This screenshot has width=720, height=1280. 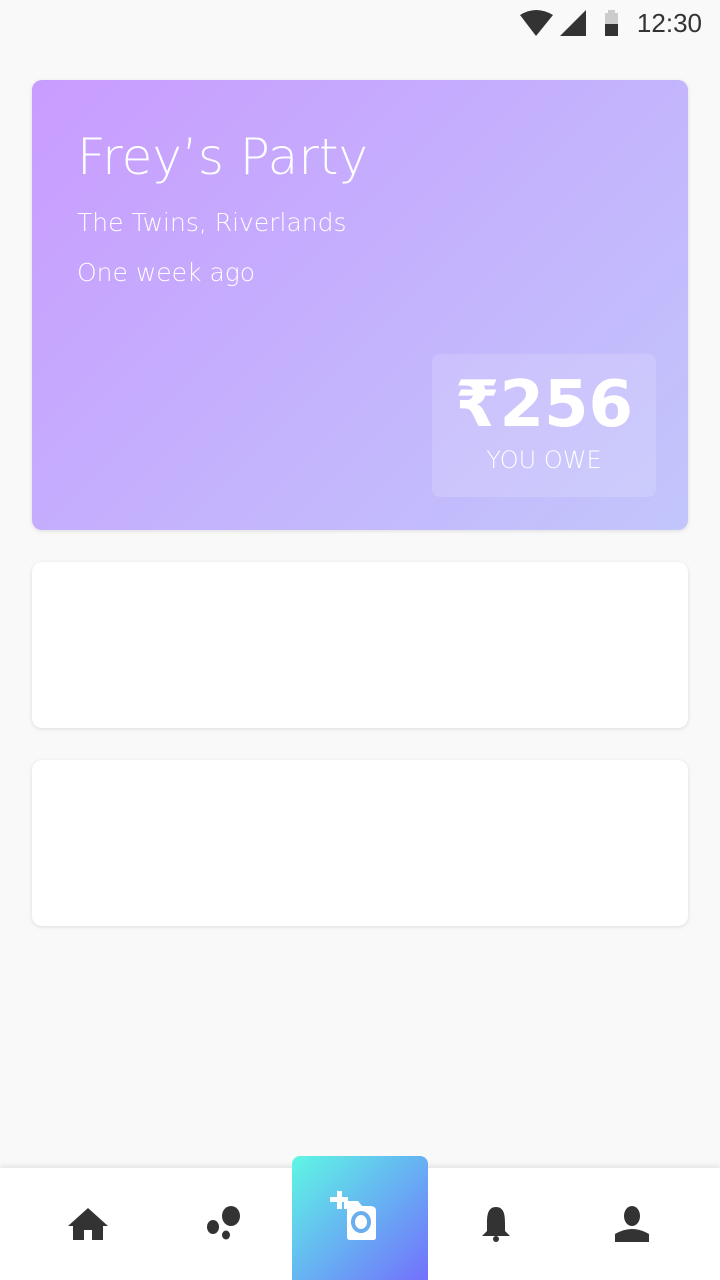 What do you see at coordinates (669, 23) in the screenshot?
I see `clock: 12:30` at bounding box center [669, 23].